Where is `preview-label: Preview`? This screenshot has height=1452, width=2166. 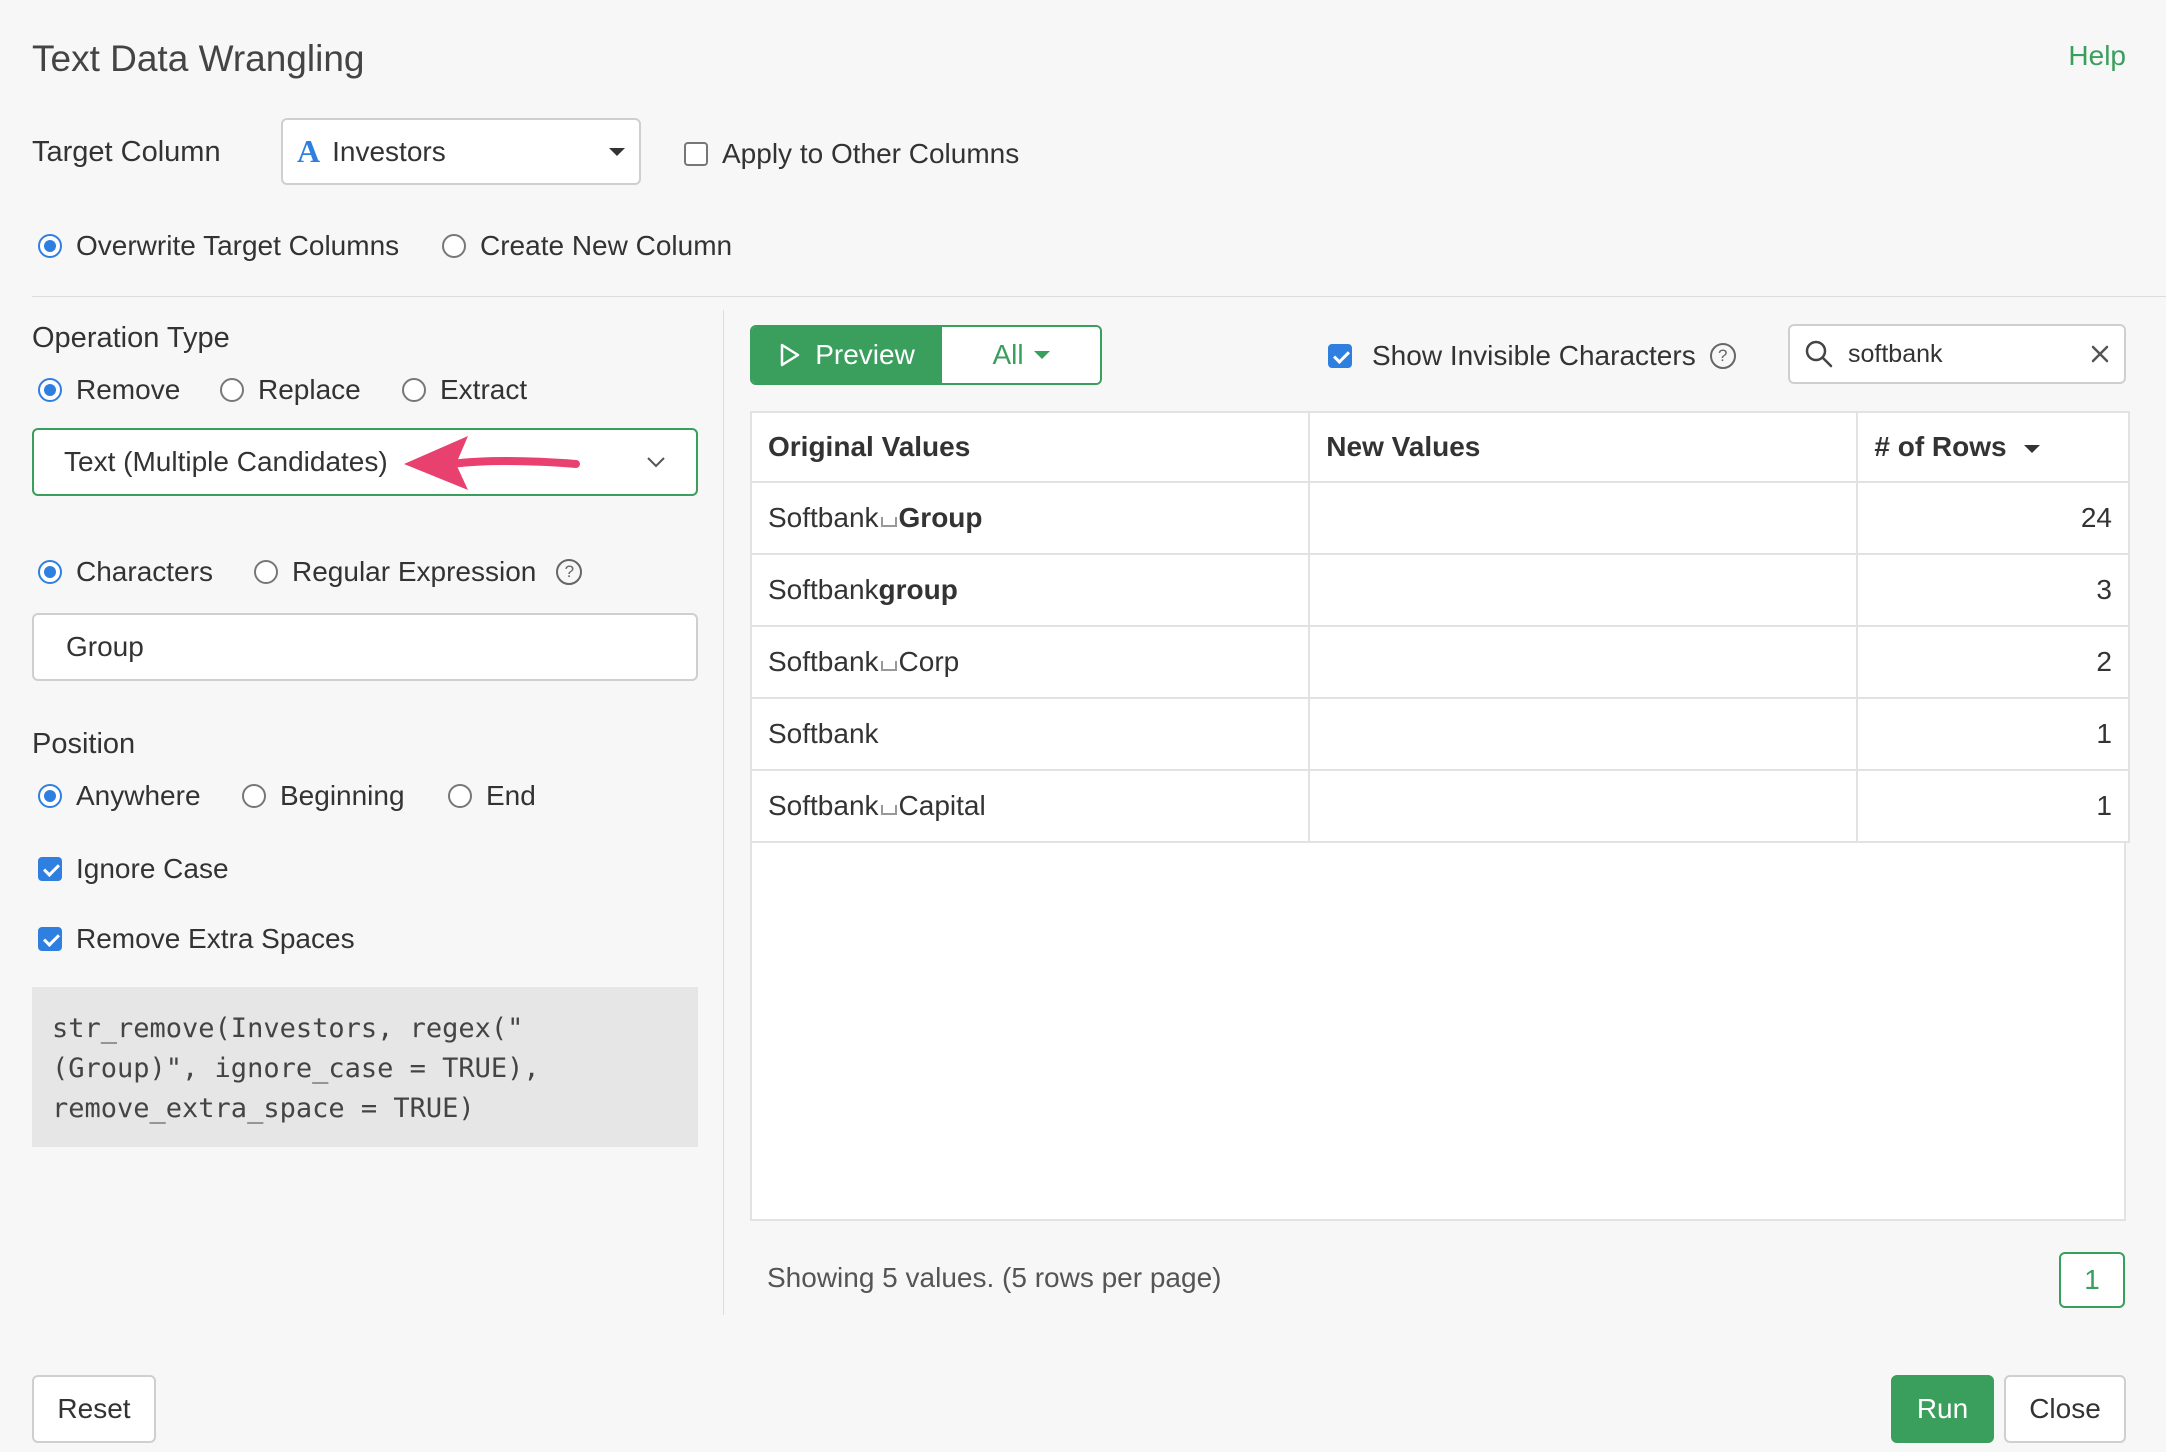
preview-label: Preview is located at coordinates (865, 354).